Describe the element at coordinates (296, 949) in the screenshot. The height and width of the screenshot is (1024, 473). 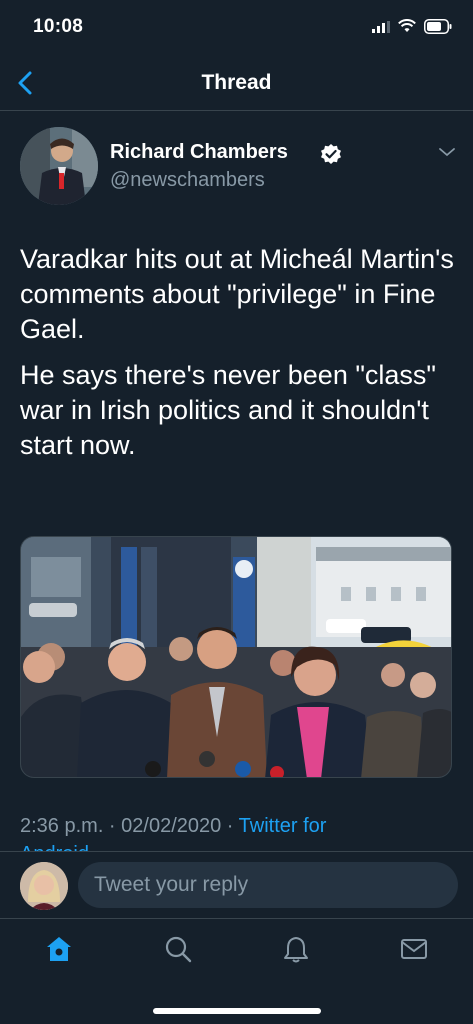
I see `bell-icon` at that location.